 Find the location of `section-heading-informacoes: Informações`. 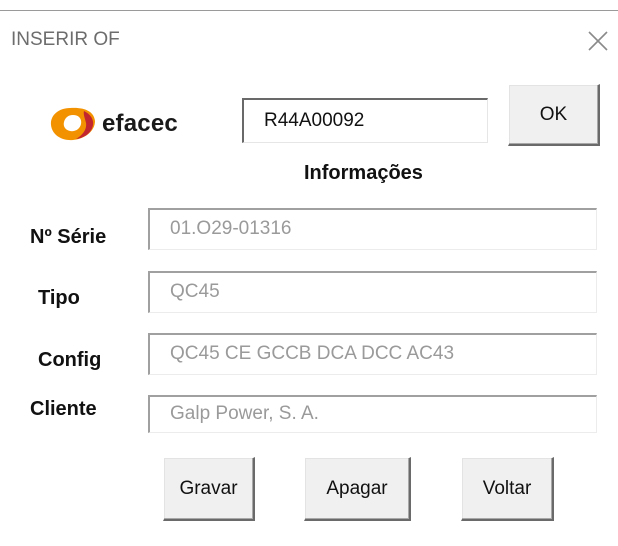

section-heading-informacoes: Informações is located at coordinates (363, 173).